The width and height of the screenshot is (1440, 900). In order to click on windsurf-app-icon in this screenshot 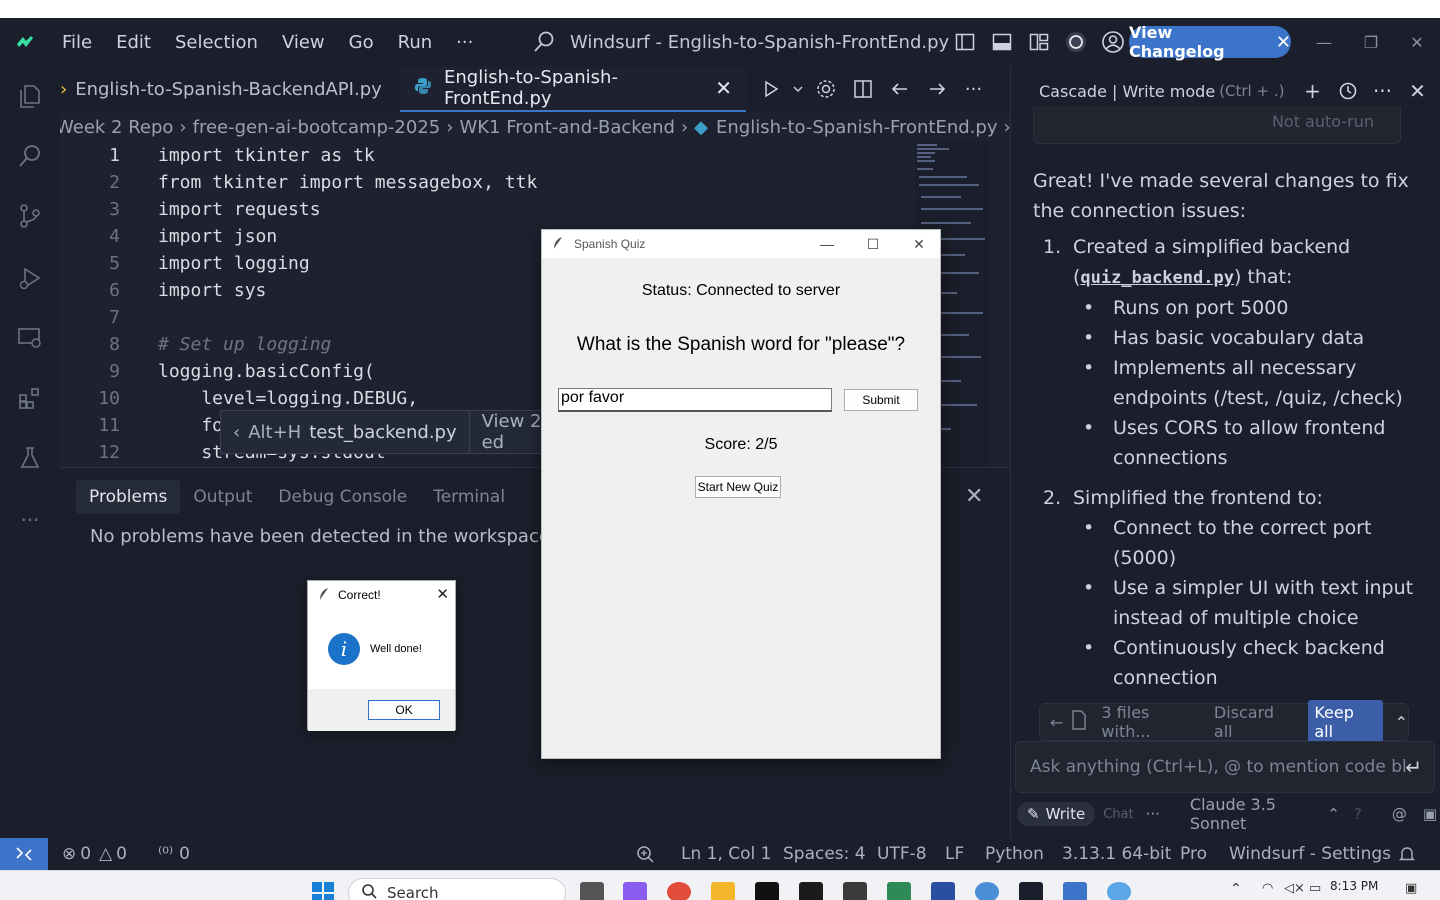, I will do `click(1031, 891)`.